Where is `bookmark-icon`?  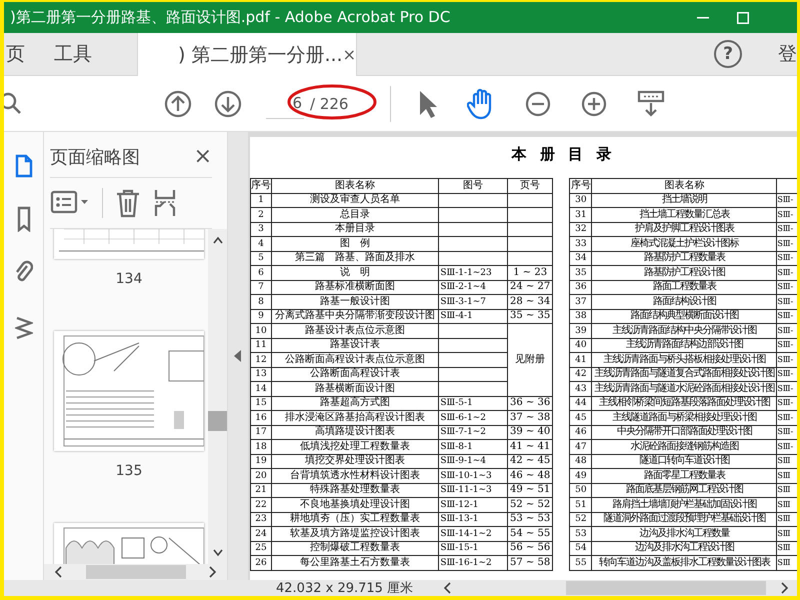 bookmark-icon is located at coordinates (24, 219).